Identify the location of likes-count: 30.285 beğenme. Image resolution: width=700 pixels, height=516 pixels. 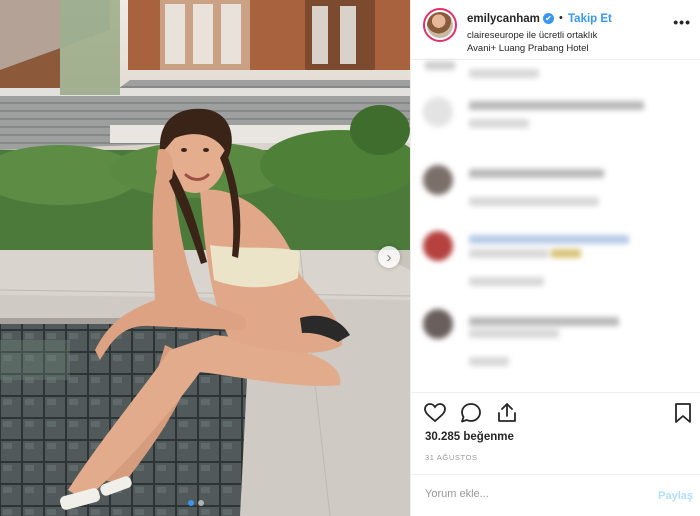
(469, 437).